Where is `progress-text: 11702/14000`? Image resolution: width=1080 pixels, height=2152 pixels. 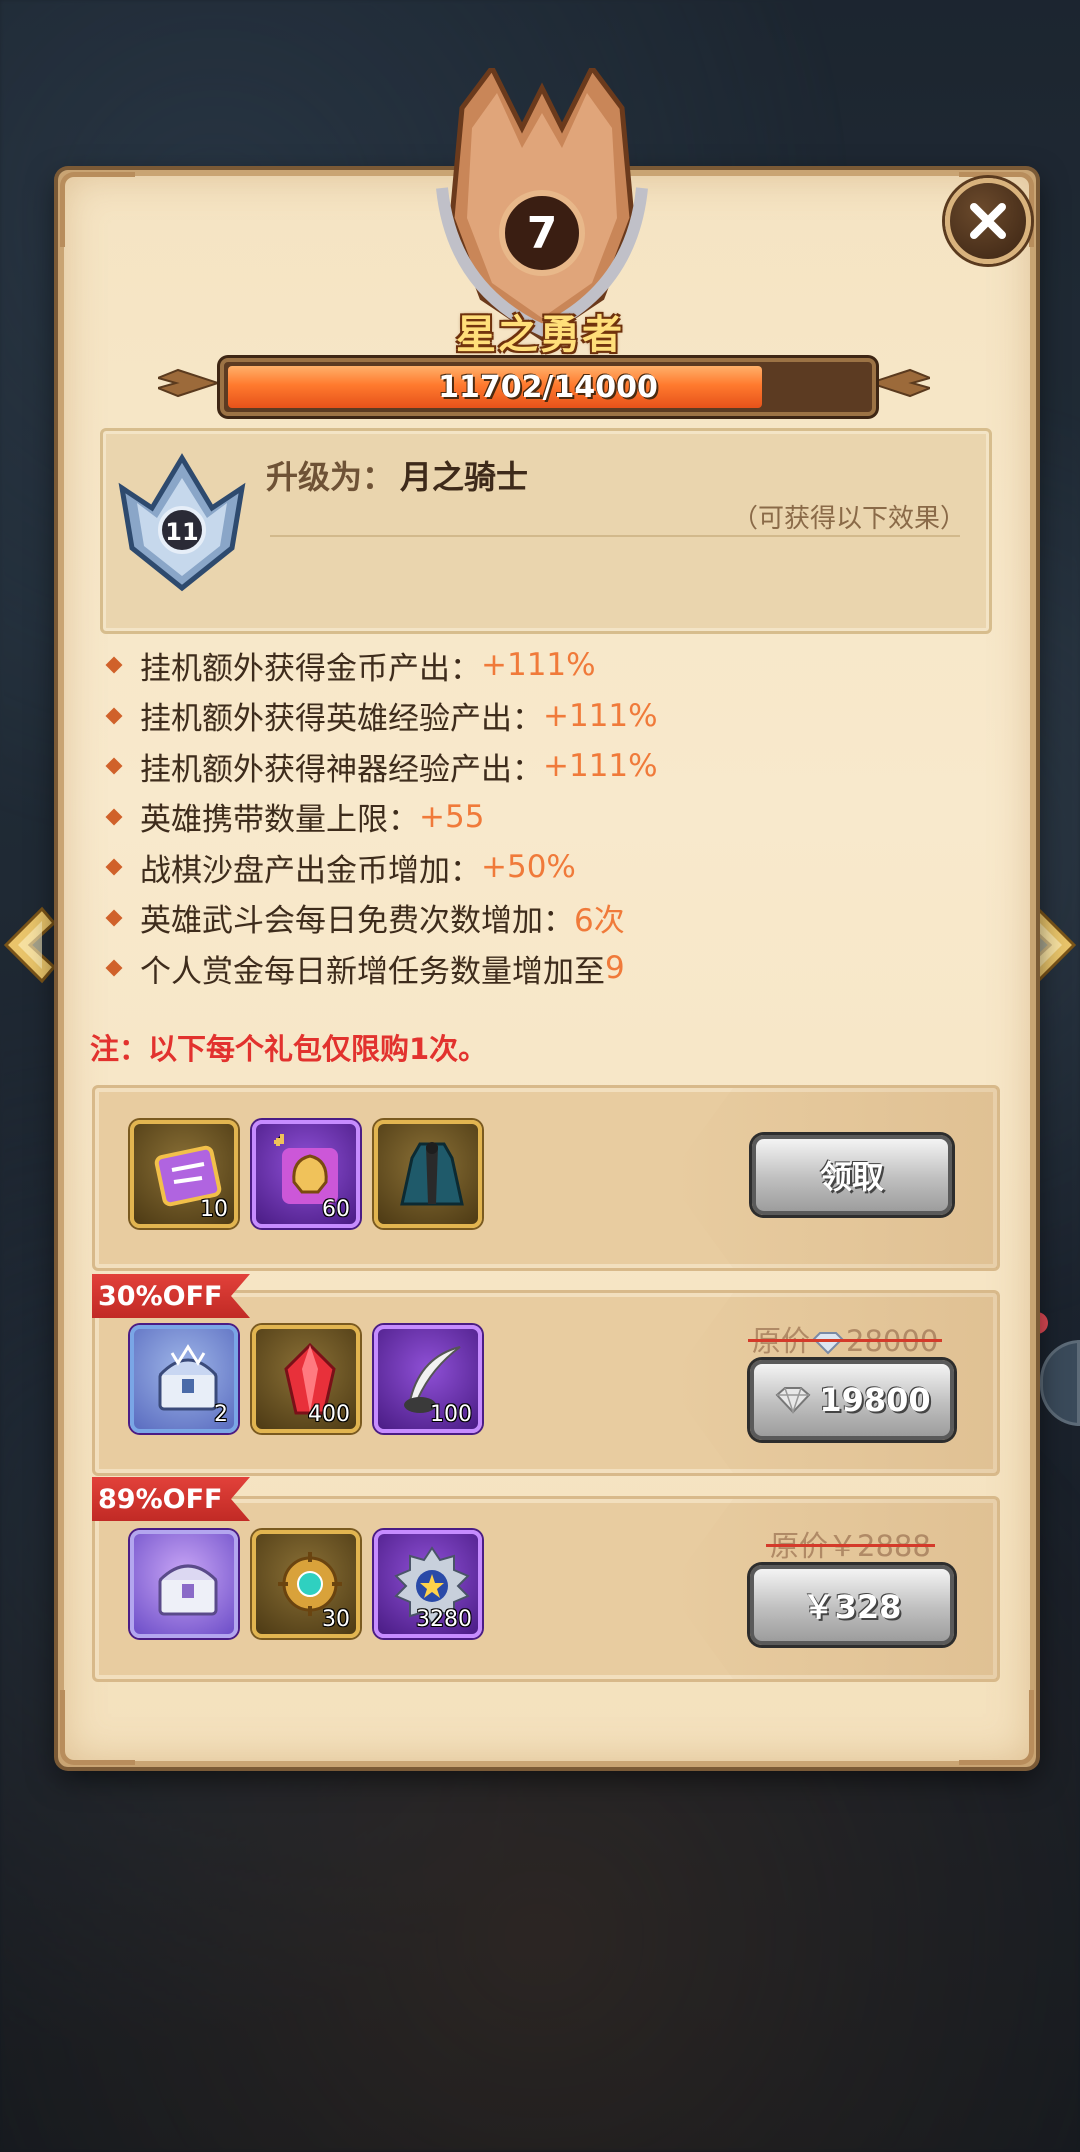
progress-text: 11702/14000 is located at coordinates (548, 387).